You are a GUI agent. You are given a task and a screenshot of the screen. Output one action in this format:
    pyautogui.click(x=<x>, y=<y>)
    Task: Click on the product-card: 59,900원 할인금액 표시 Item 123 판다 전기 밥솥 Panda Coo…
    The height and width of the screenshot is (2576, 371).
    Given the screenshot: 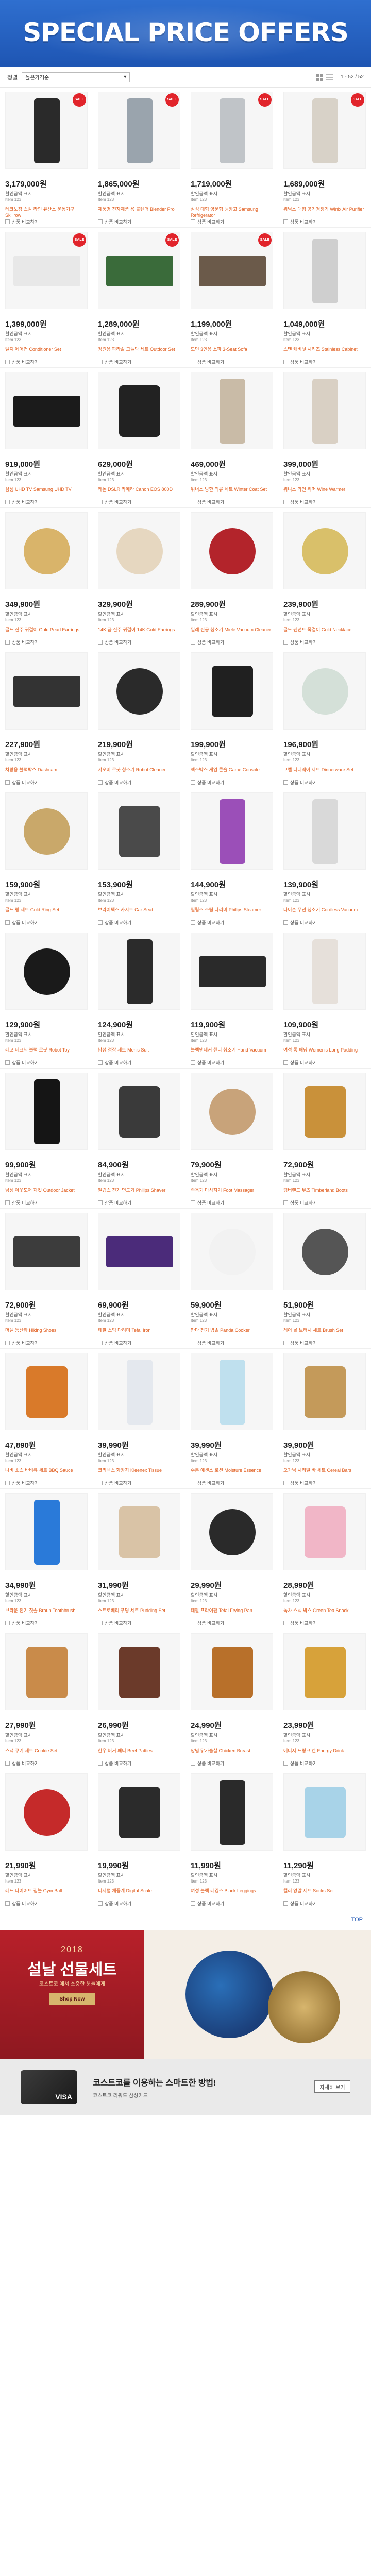 What is the action you would take?
    pyautogui.click(x=231, y=1279)
    